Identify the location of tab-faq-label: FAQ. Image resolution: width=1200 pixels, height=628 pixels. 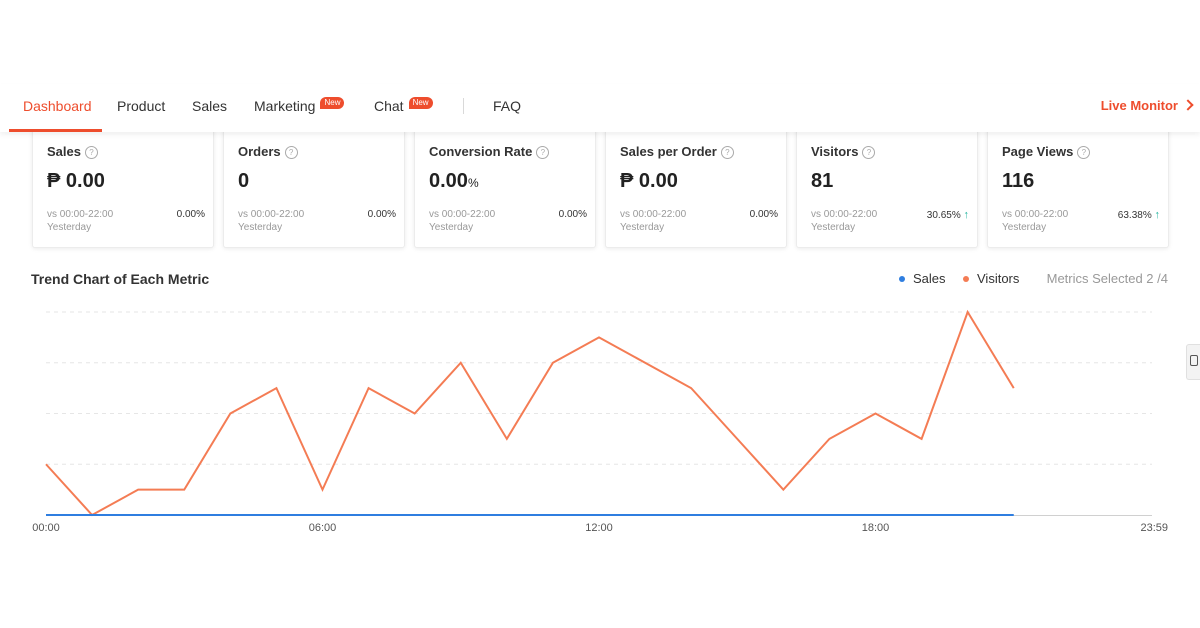
(507, 106).